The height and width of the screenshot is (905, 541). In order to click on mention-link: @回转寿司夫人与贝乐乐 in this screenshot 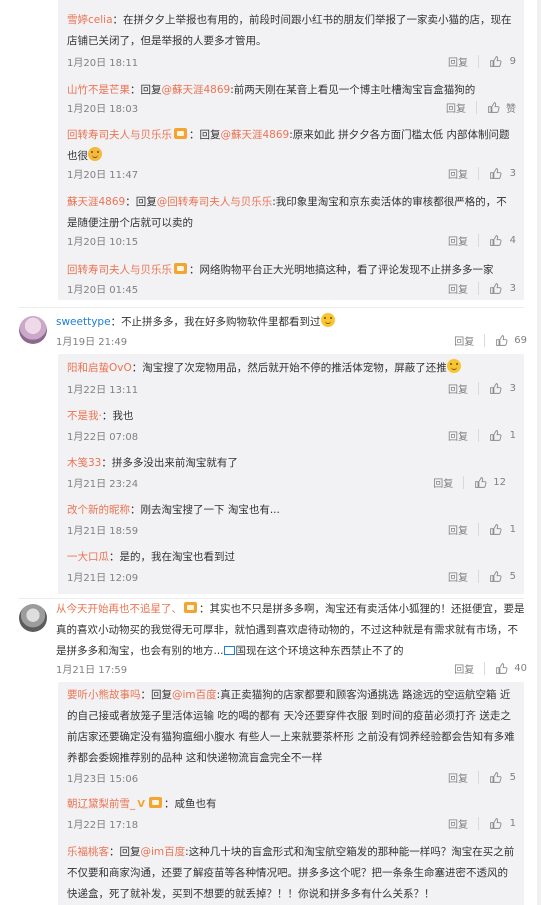, I will do `click(215, 202)`.